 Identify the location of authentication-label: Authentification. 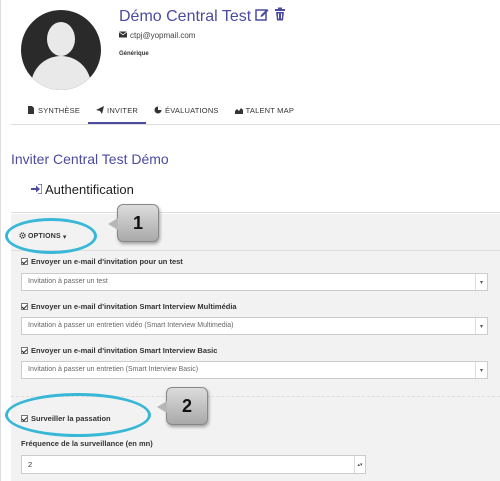
(89, 189).